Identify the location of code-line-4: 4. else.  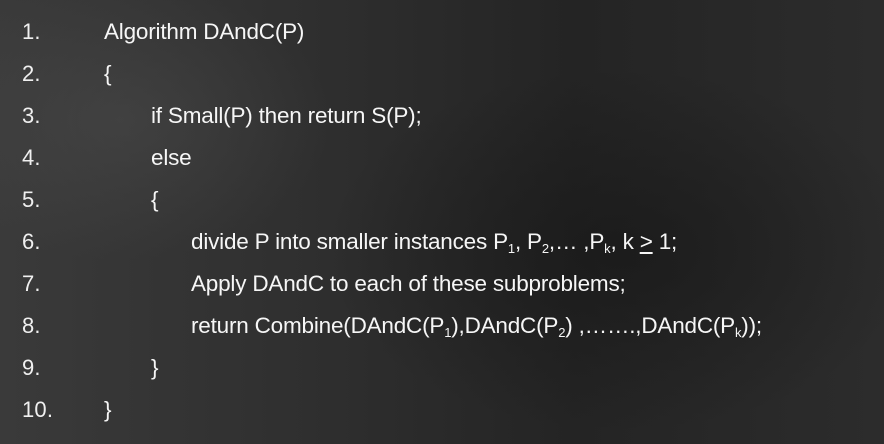
(442, 158).